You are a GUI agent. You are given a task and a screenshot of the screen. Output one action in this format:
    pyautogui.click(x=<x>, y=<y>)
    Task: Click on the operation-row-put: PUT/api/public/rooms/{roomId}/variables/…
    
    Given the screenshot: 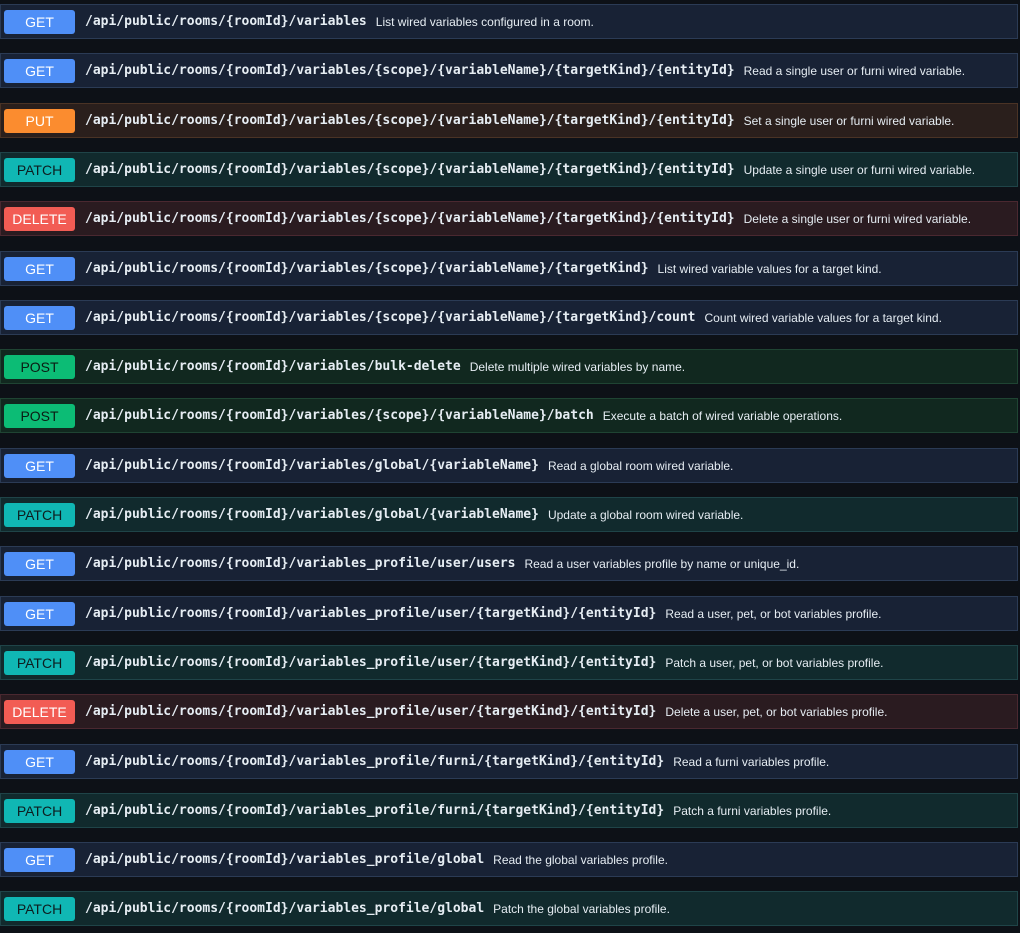 What is the action you would take?
    pyautogui.click(x=509, y=120)
    